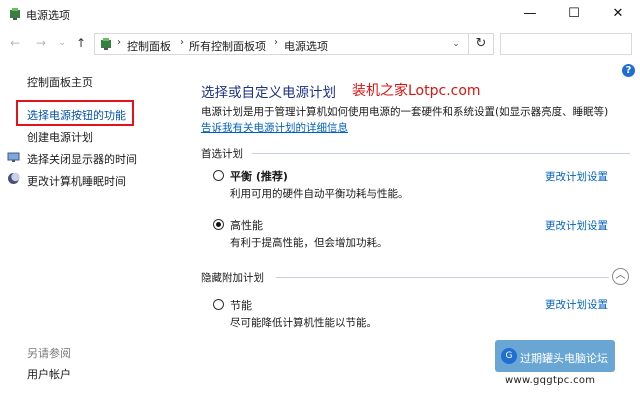 This screenshot has width=640, height=397. What do you see at coordinates (218, 175) in the screenshot?
I see `plan-balanced-radio` at bounding box center [218, 175].